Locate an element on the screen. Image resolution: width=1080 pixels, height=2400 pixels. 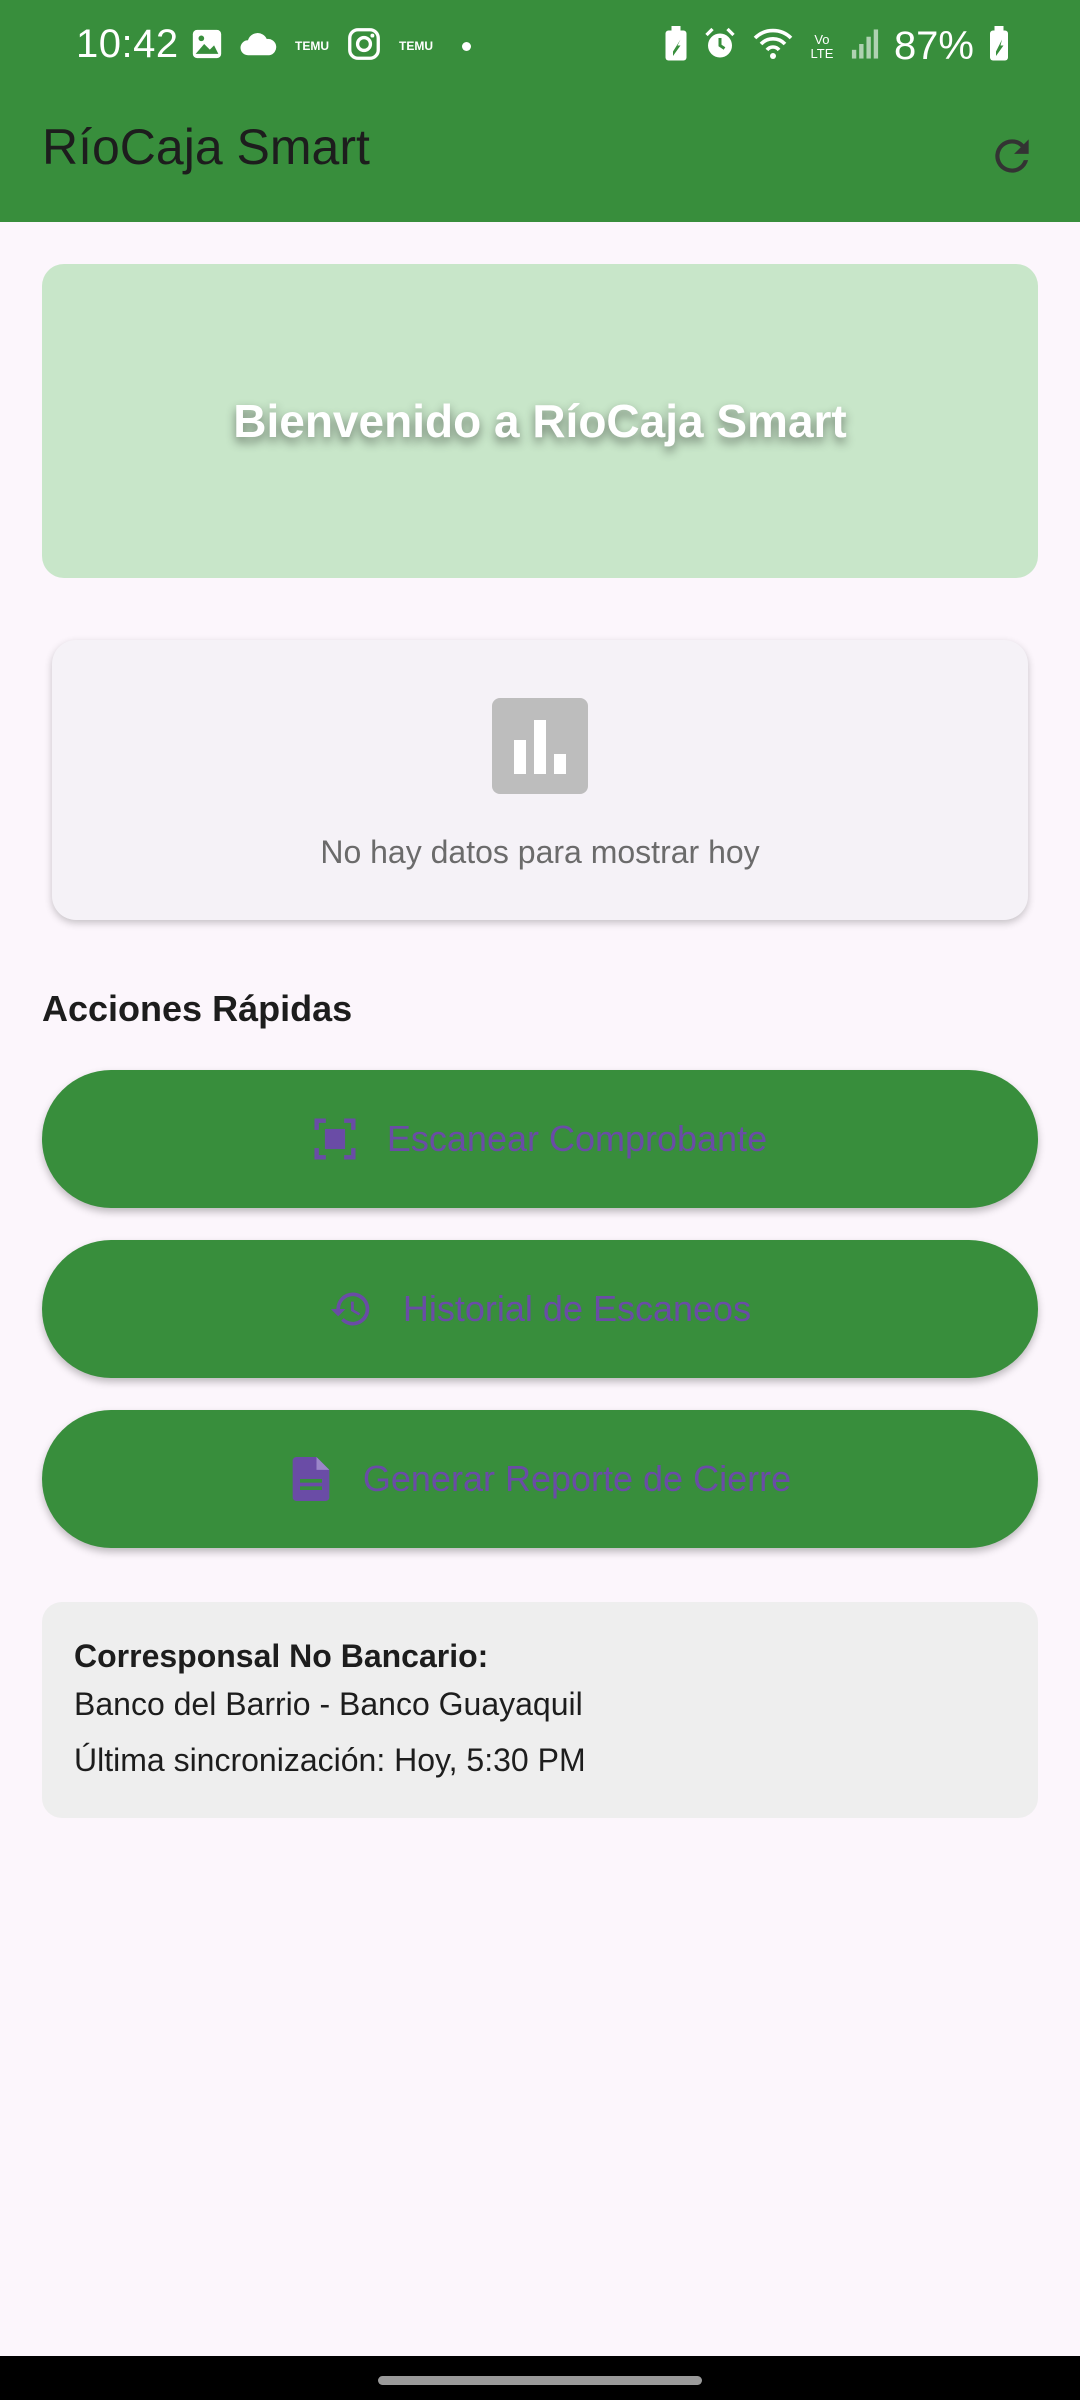
cloud-icon is located at coordinates (258, 46).